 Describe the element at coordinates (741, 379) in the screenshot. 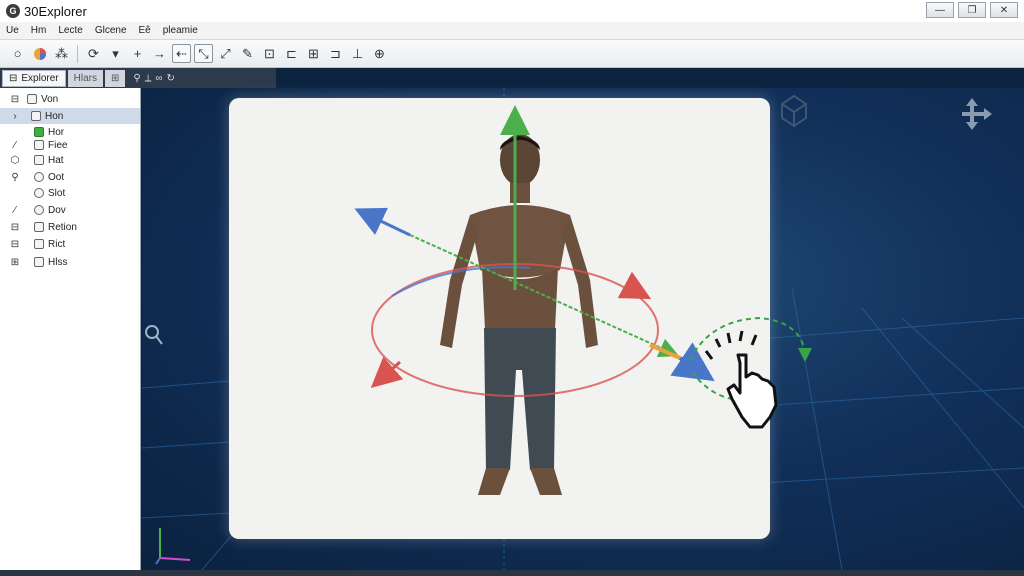

I see `hand-cursor-icon` at that location.